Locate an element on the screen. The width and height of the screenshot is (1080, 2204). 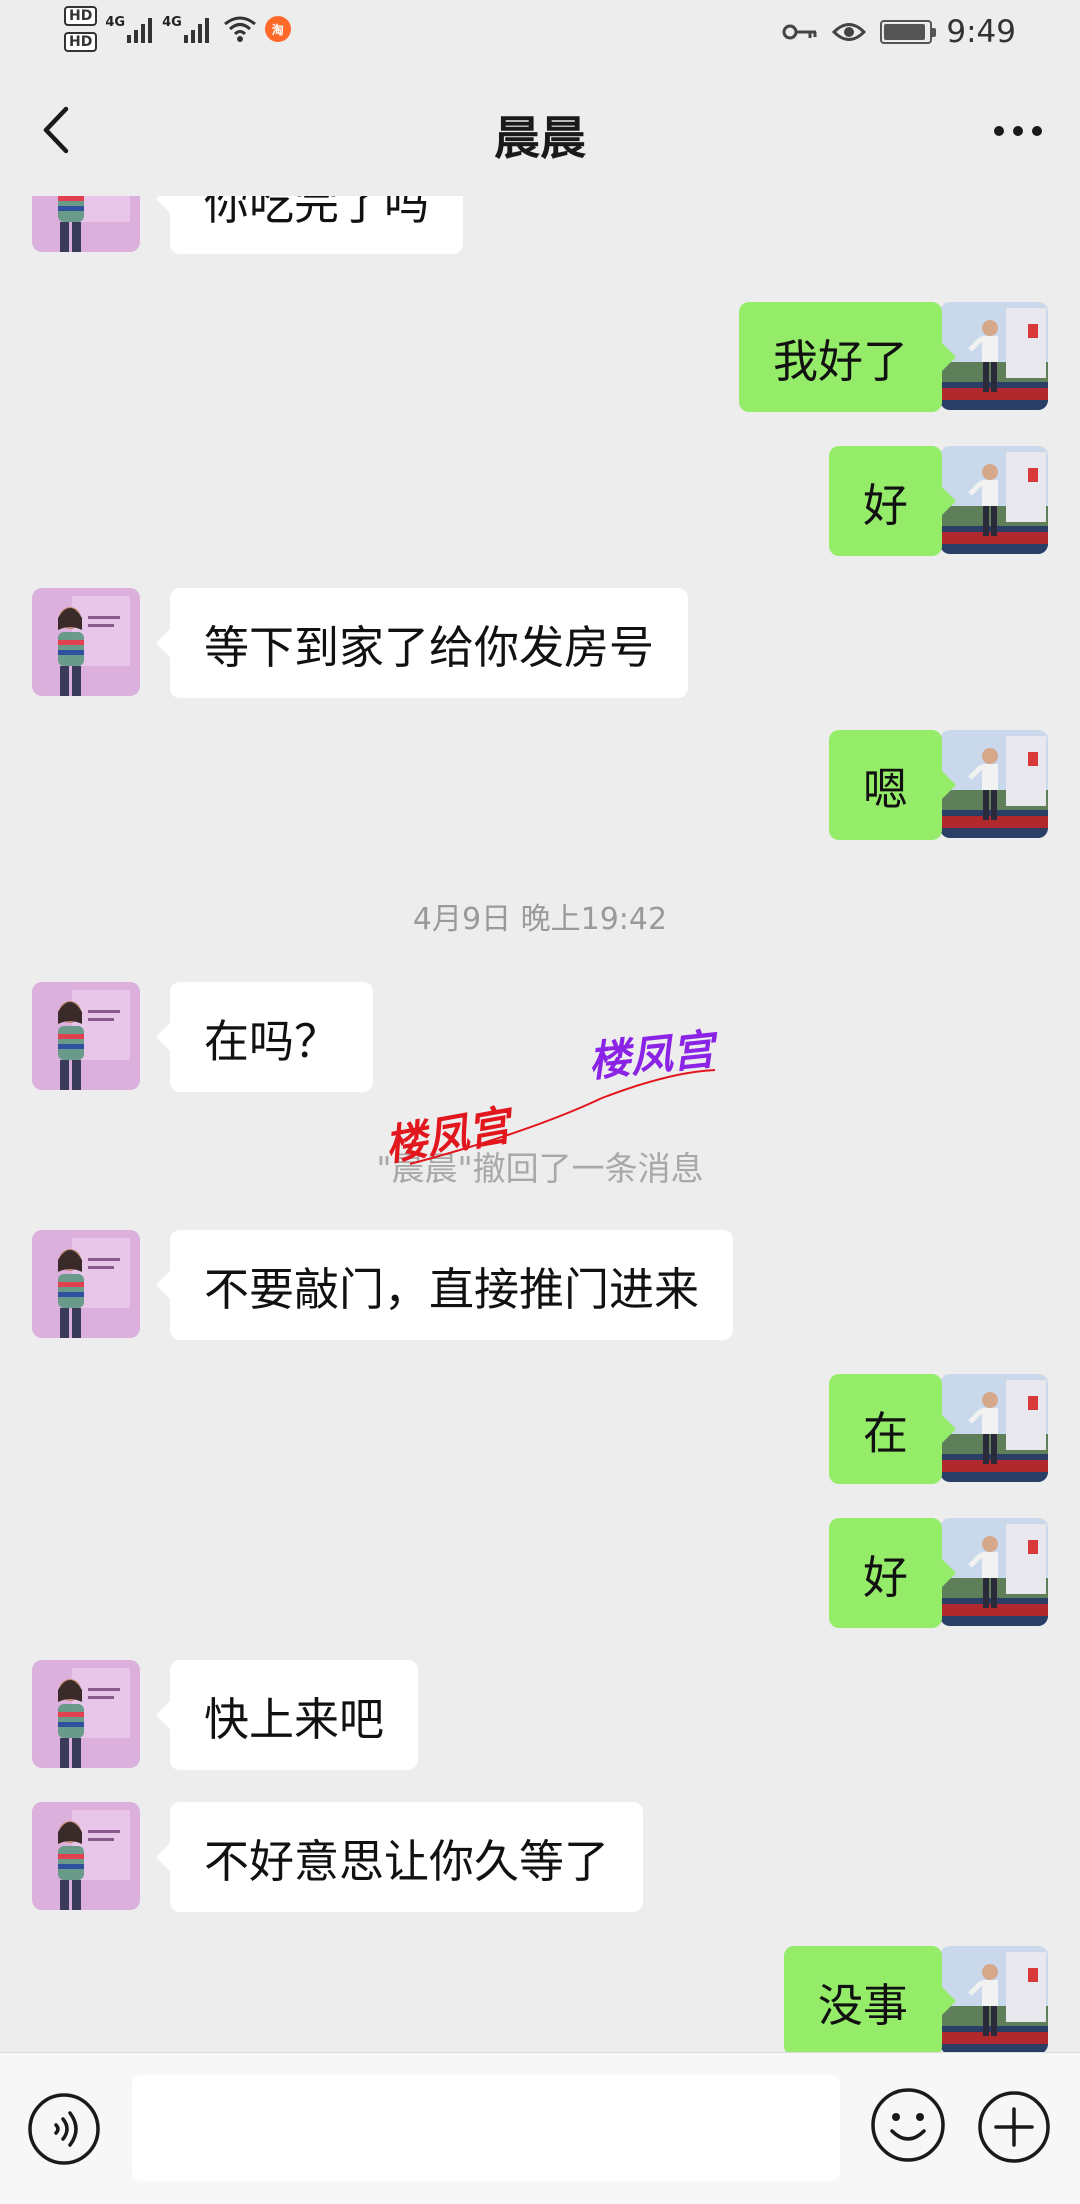
message-row: 在 is located at coordinates (540, 1430).